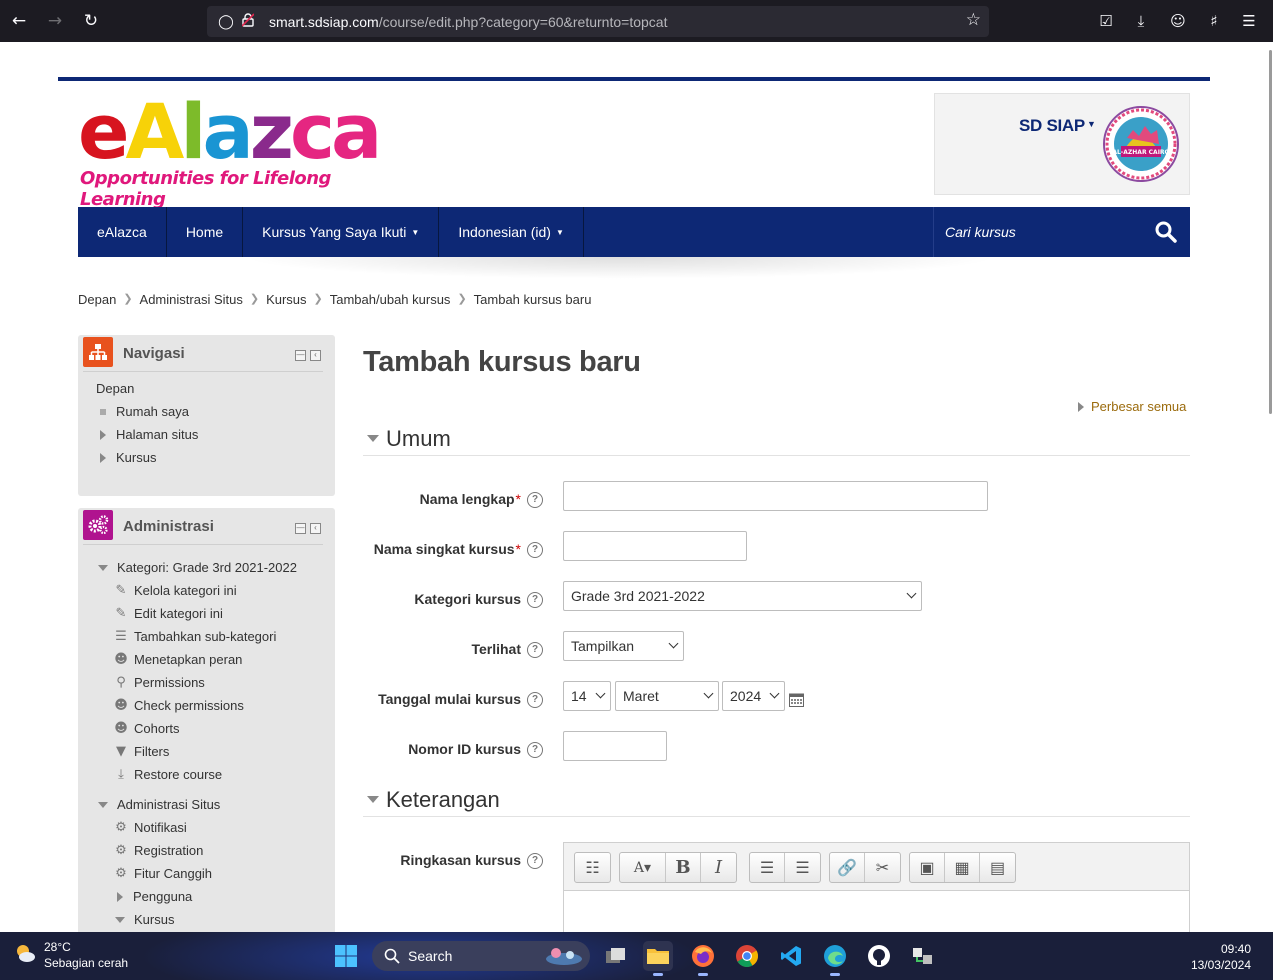  I want to click on section-description-header: Keterangan, so click(776, 802).